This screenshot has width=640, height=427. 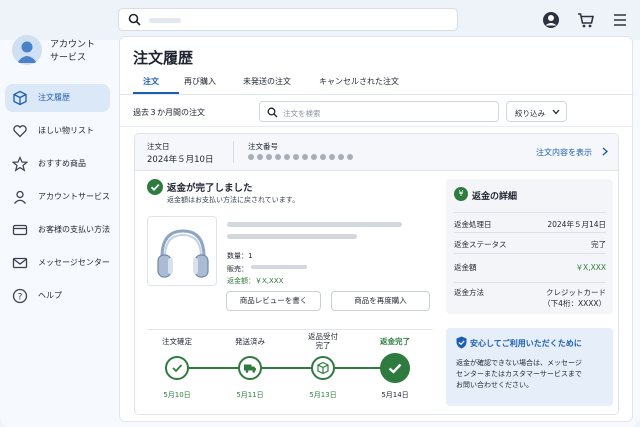 What do you see at coordinates (180, 160) in the screenshot?
I see `order-date-value: 2024年５月10日` at bounding box center [180, 160].